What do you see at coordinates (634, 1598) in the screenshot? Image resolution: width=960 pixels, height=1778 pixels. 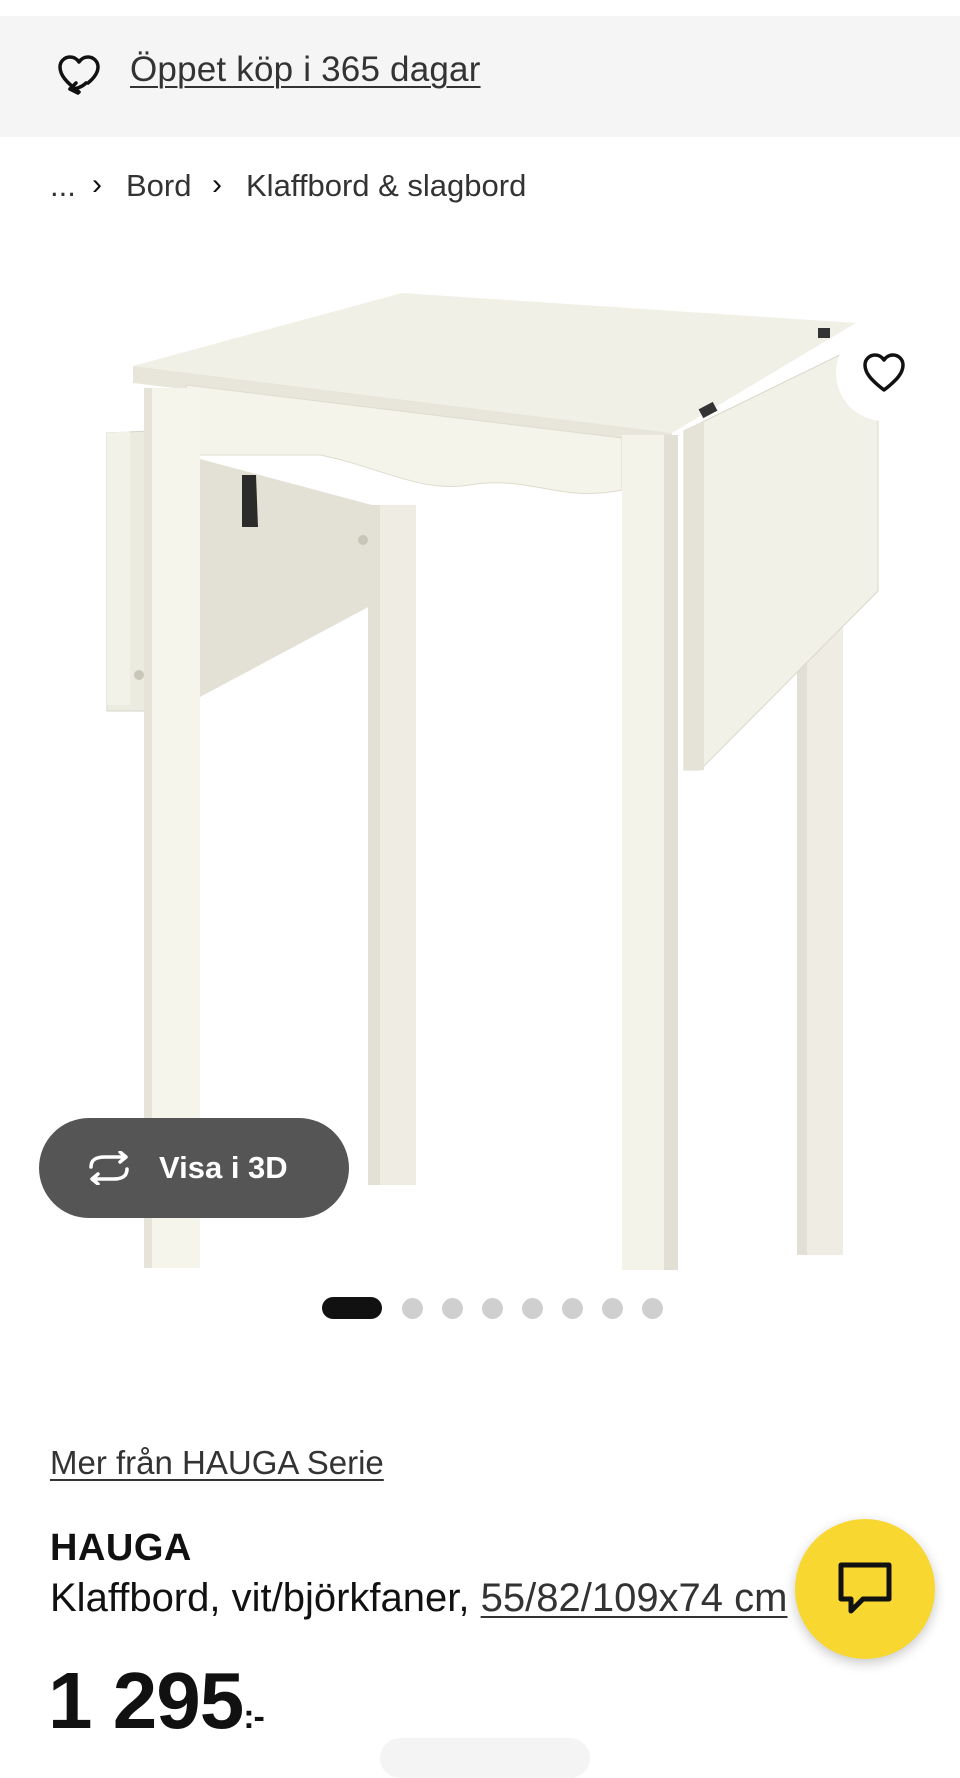 I see `product-size-link: 55/82/109x74 cm` at bounding box center [634, 1598].